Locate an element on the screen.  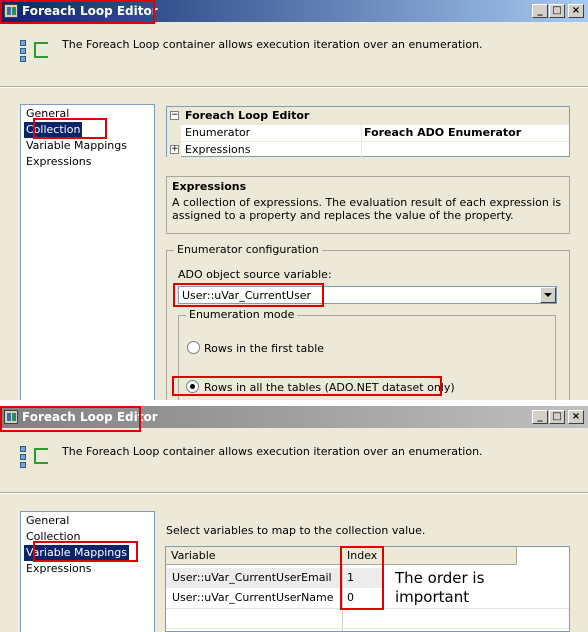
index-column-highlight-box is located at coordinates (362, 578).